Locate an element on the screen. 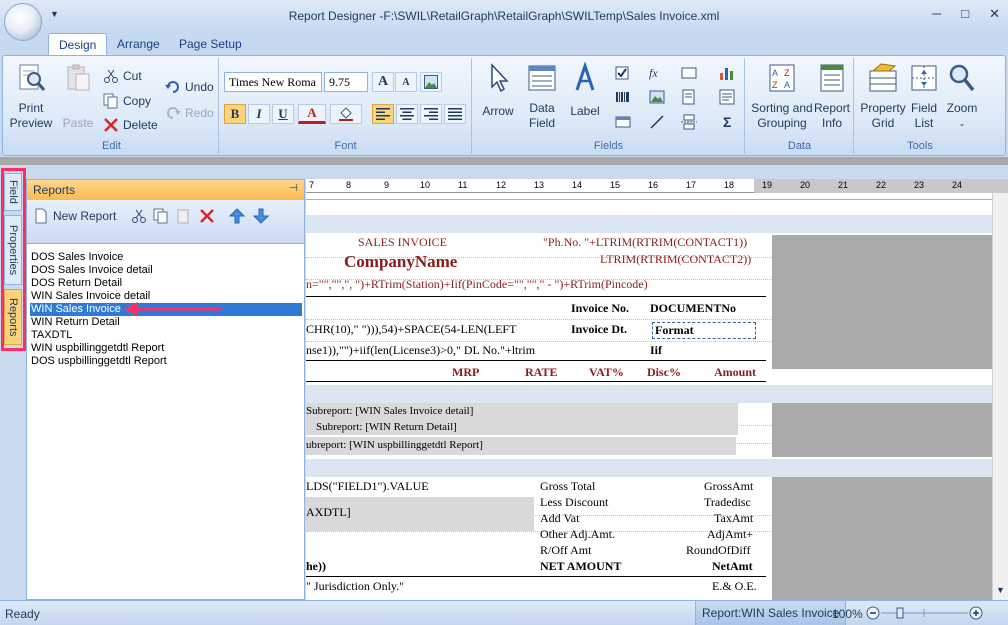 The width and height of the screenshot is (1008, 625). list-item: DOS uspbillinggetdtl Report is located at coordinates (166, 361).